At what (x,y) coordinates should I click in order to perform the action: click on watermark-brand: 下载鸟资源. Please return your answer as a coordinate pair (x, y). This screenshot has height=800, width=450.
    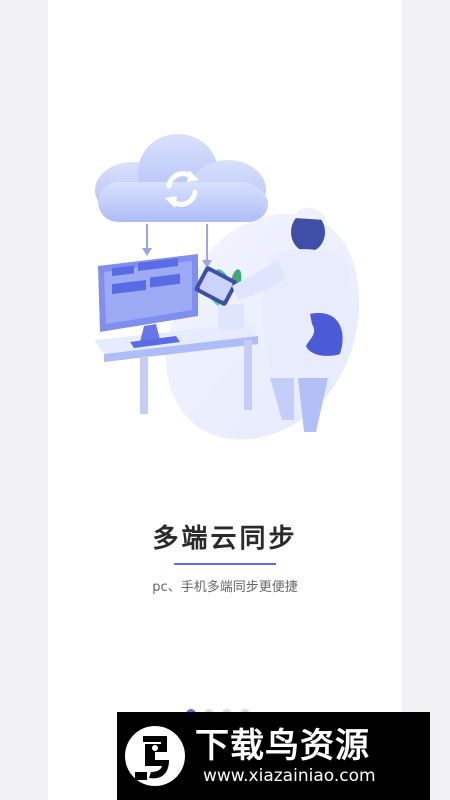
    Looking at the image, I should click on (282, 746).